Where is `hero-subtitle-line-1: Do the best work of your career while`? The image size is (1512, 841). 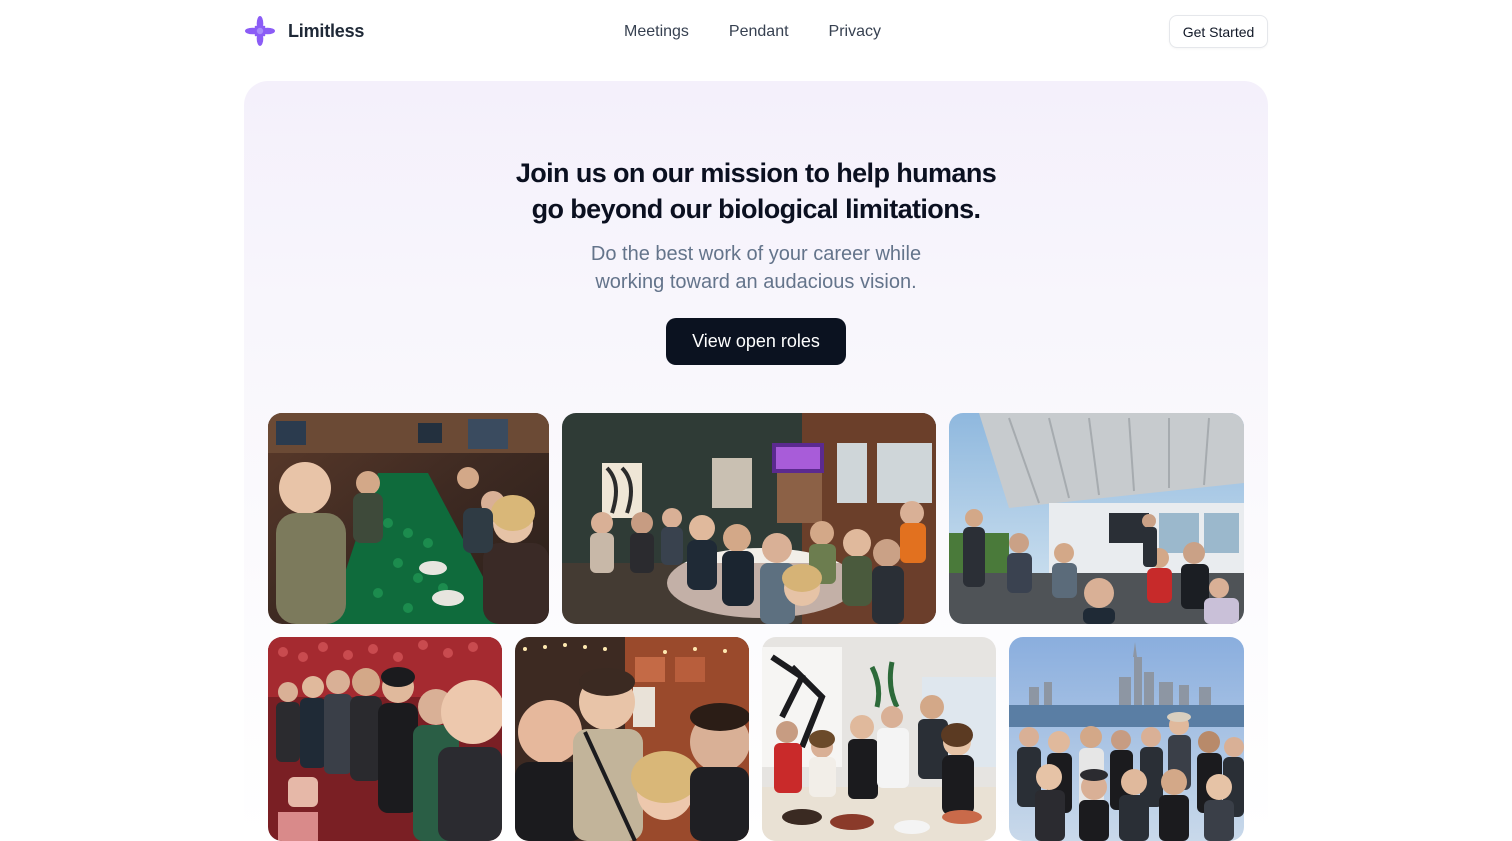
hero-subtitle-line-1: Do the best work of your career while is located at coordinates (756, 254).